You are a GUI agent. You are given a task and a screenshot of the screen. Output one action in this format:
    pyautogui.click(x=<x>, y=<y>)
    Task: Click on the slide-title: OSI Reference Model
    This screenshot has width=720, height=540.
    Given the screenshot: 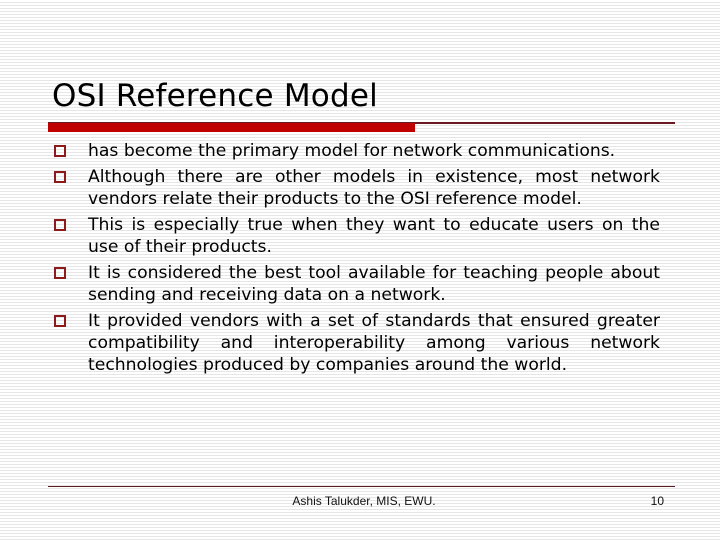 What is the action you would take?
    pyautogui.click(x=215, y=96)
    